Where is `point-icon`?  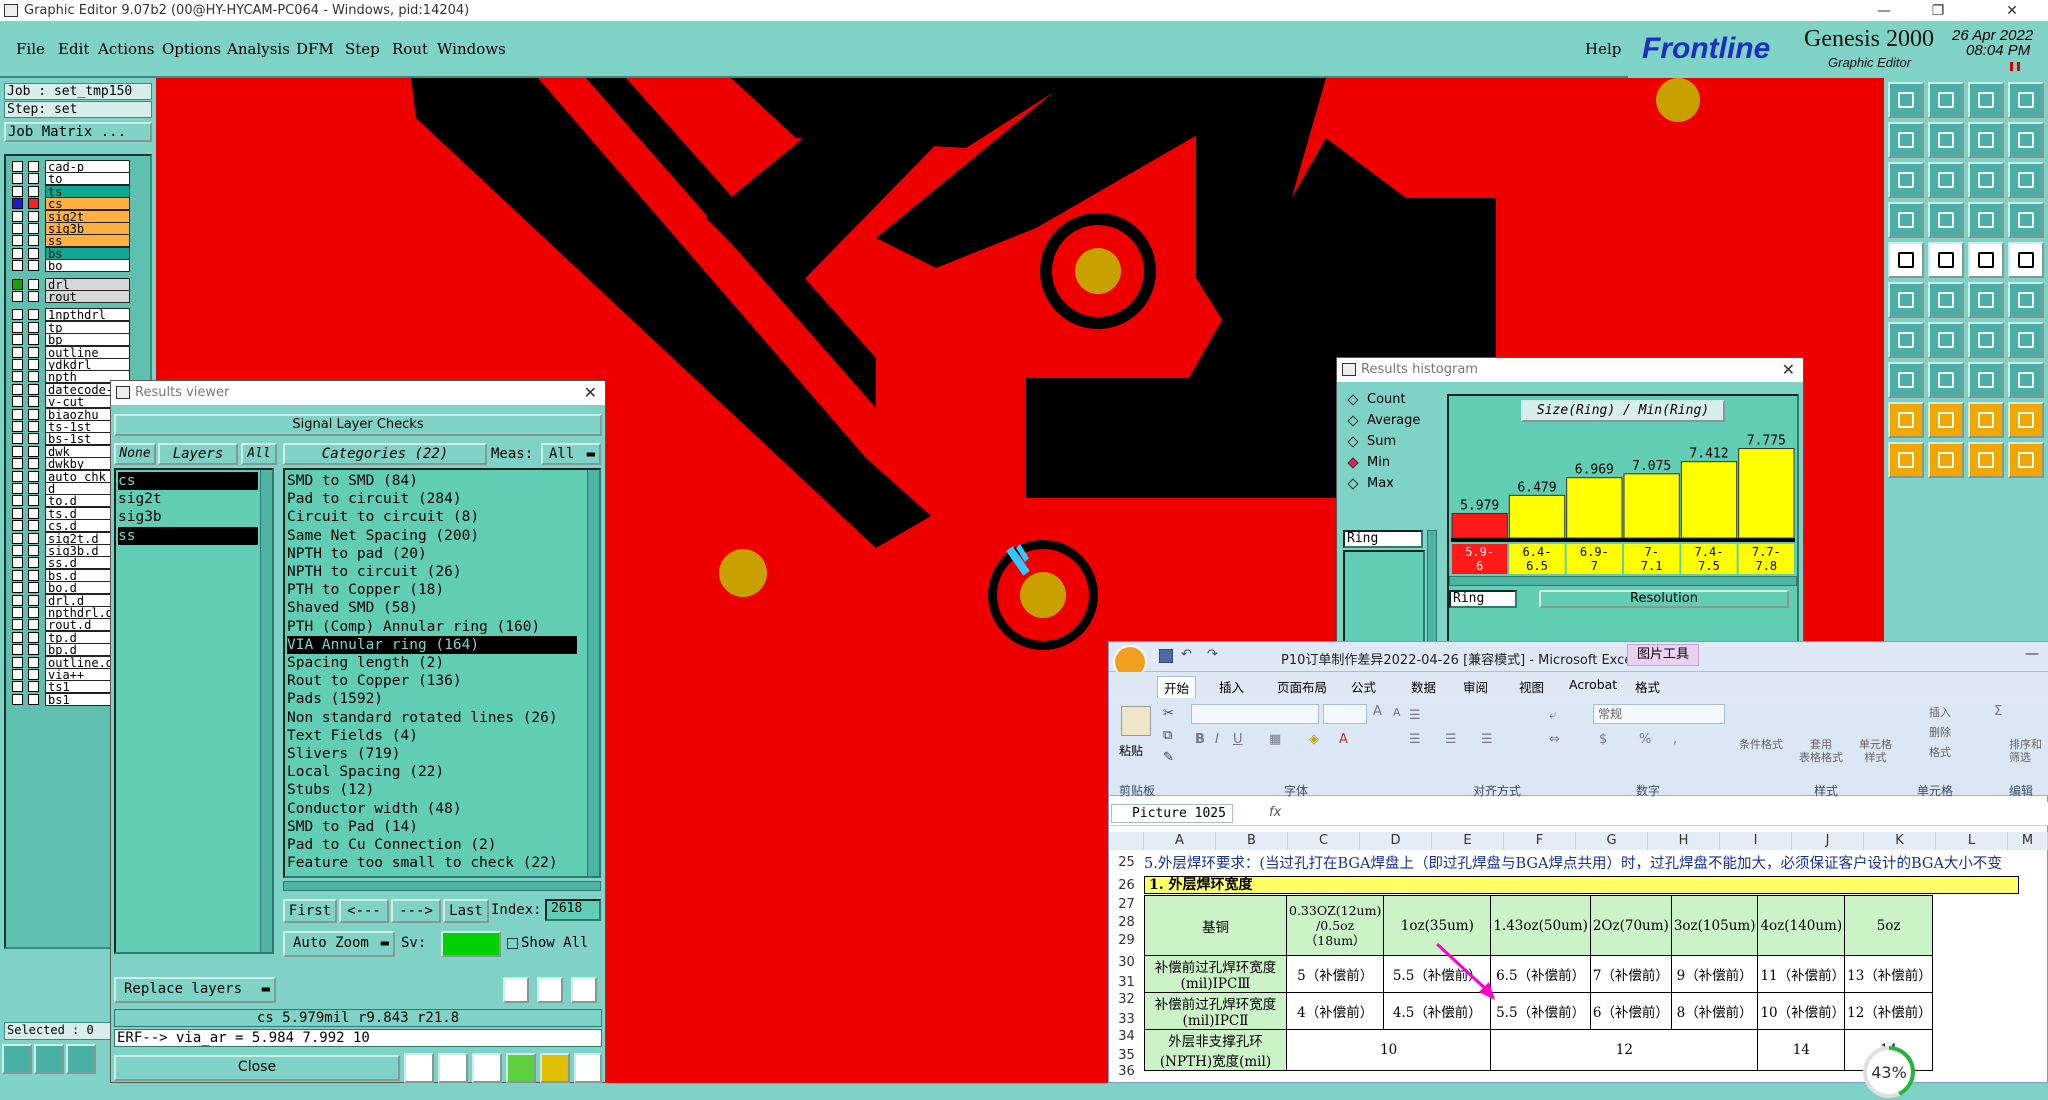
point-icon is located at coordinates (2026, 260).